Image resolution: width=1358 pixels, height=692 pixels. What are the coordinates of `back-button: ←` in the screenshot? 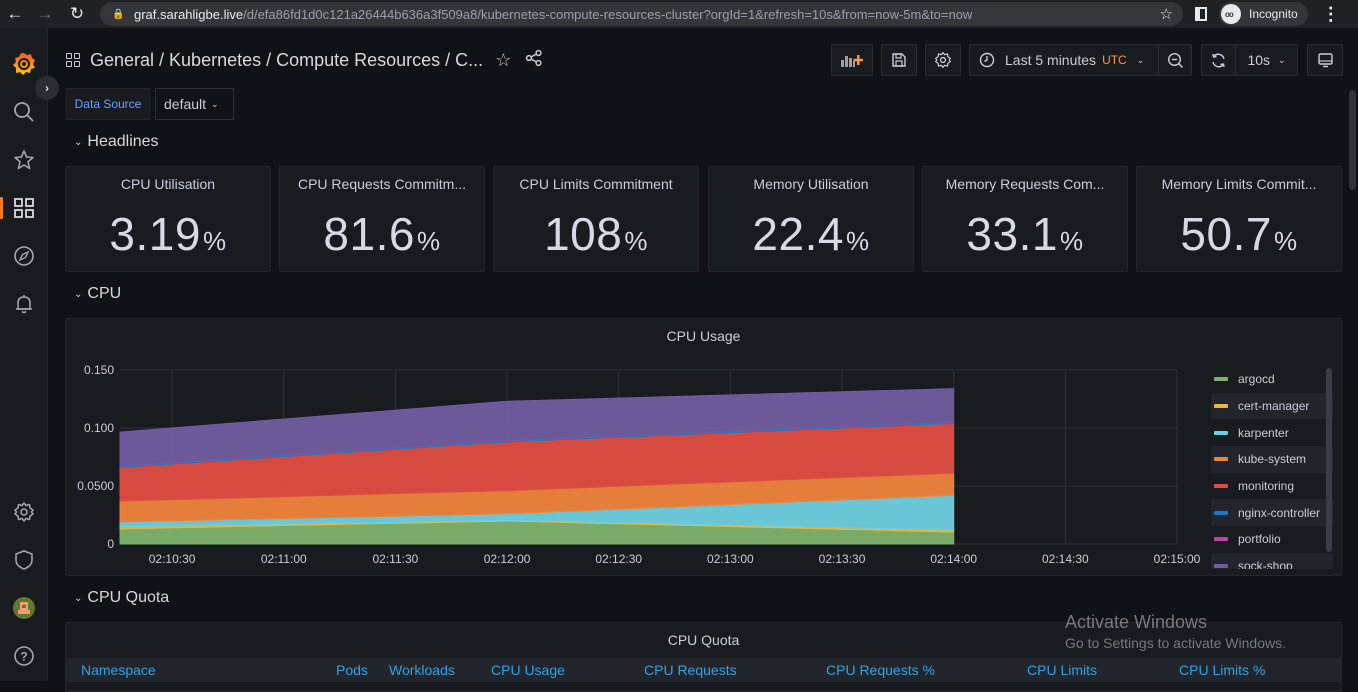 It's located at (15, 14).